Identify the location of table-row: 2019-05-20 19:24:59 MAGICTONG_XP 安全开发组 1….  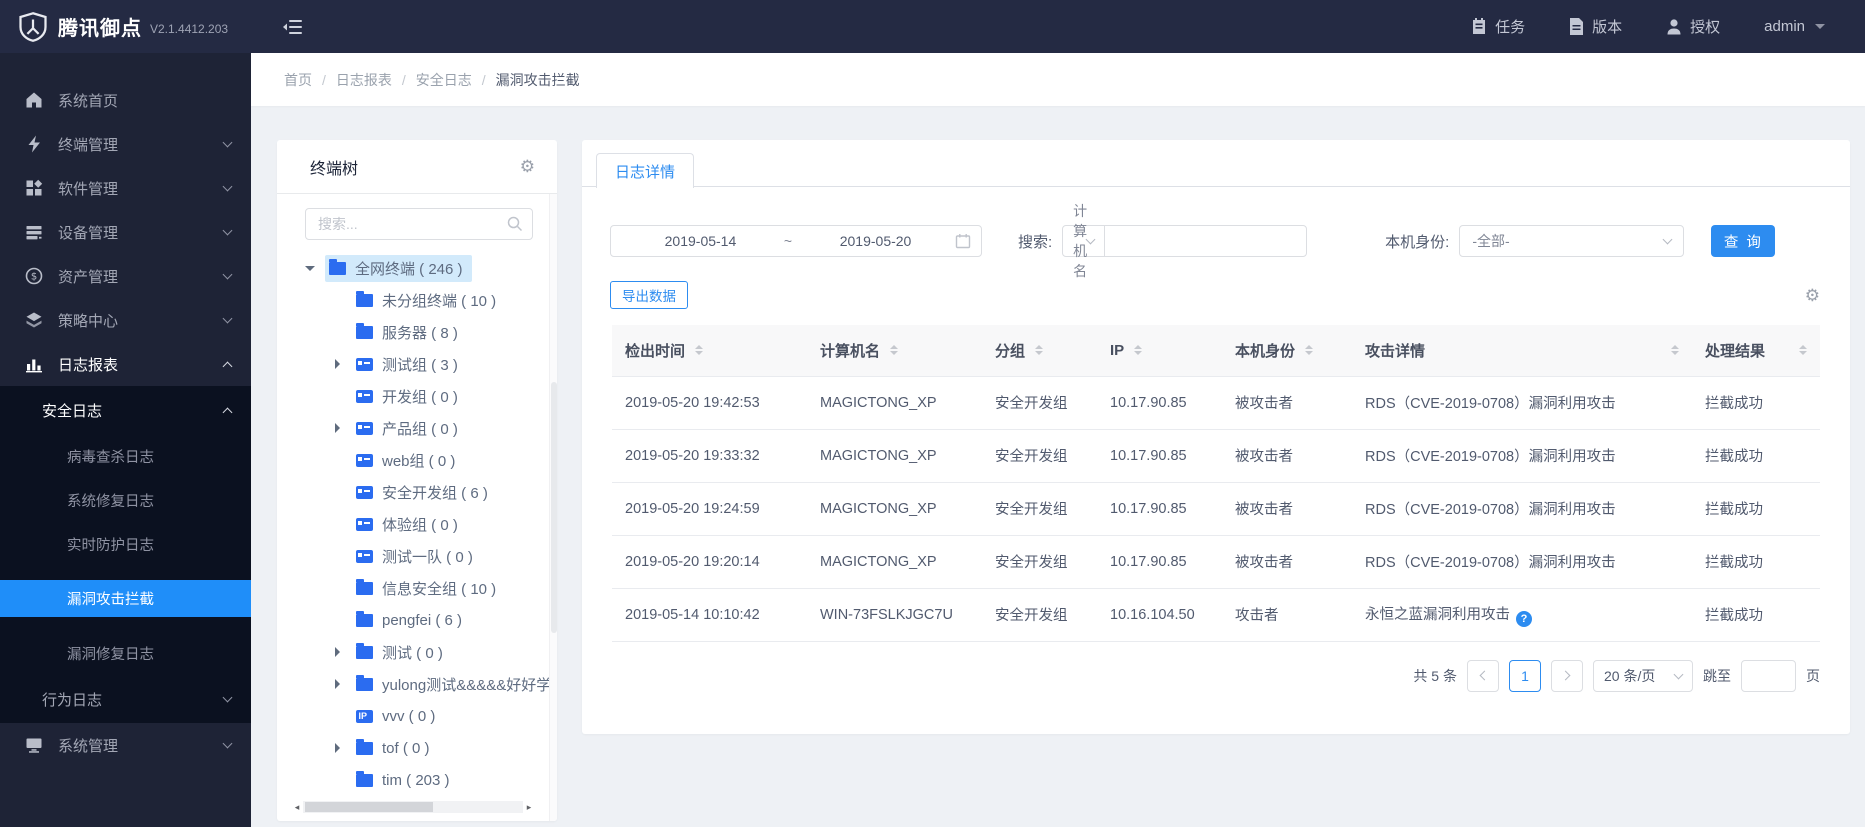
(1216, 509).